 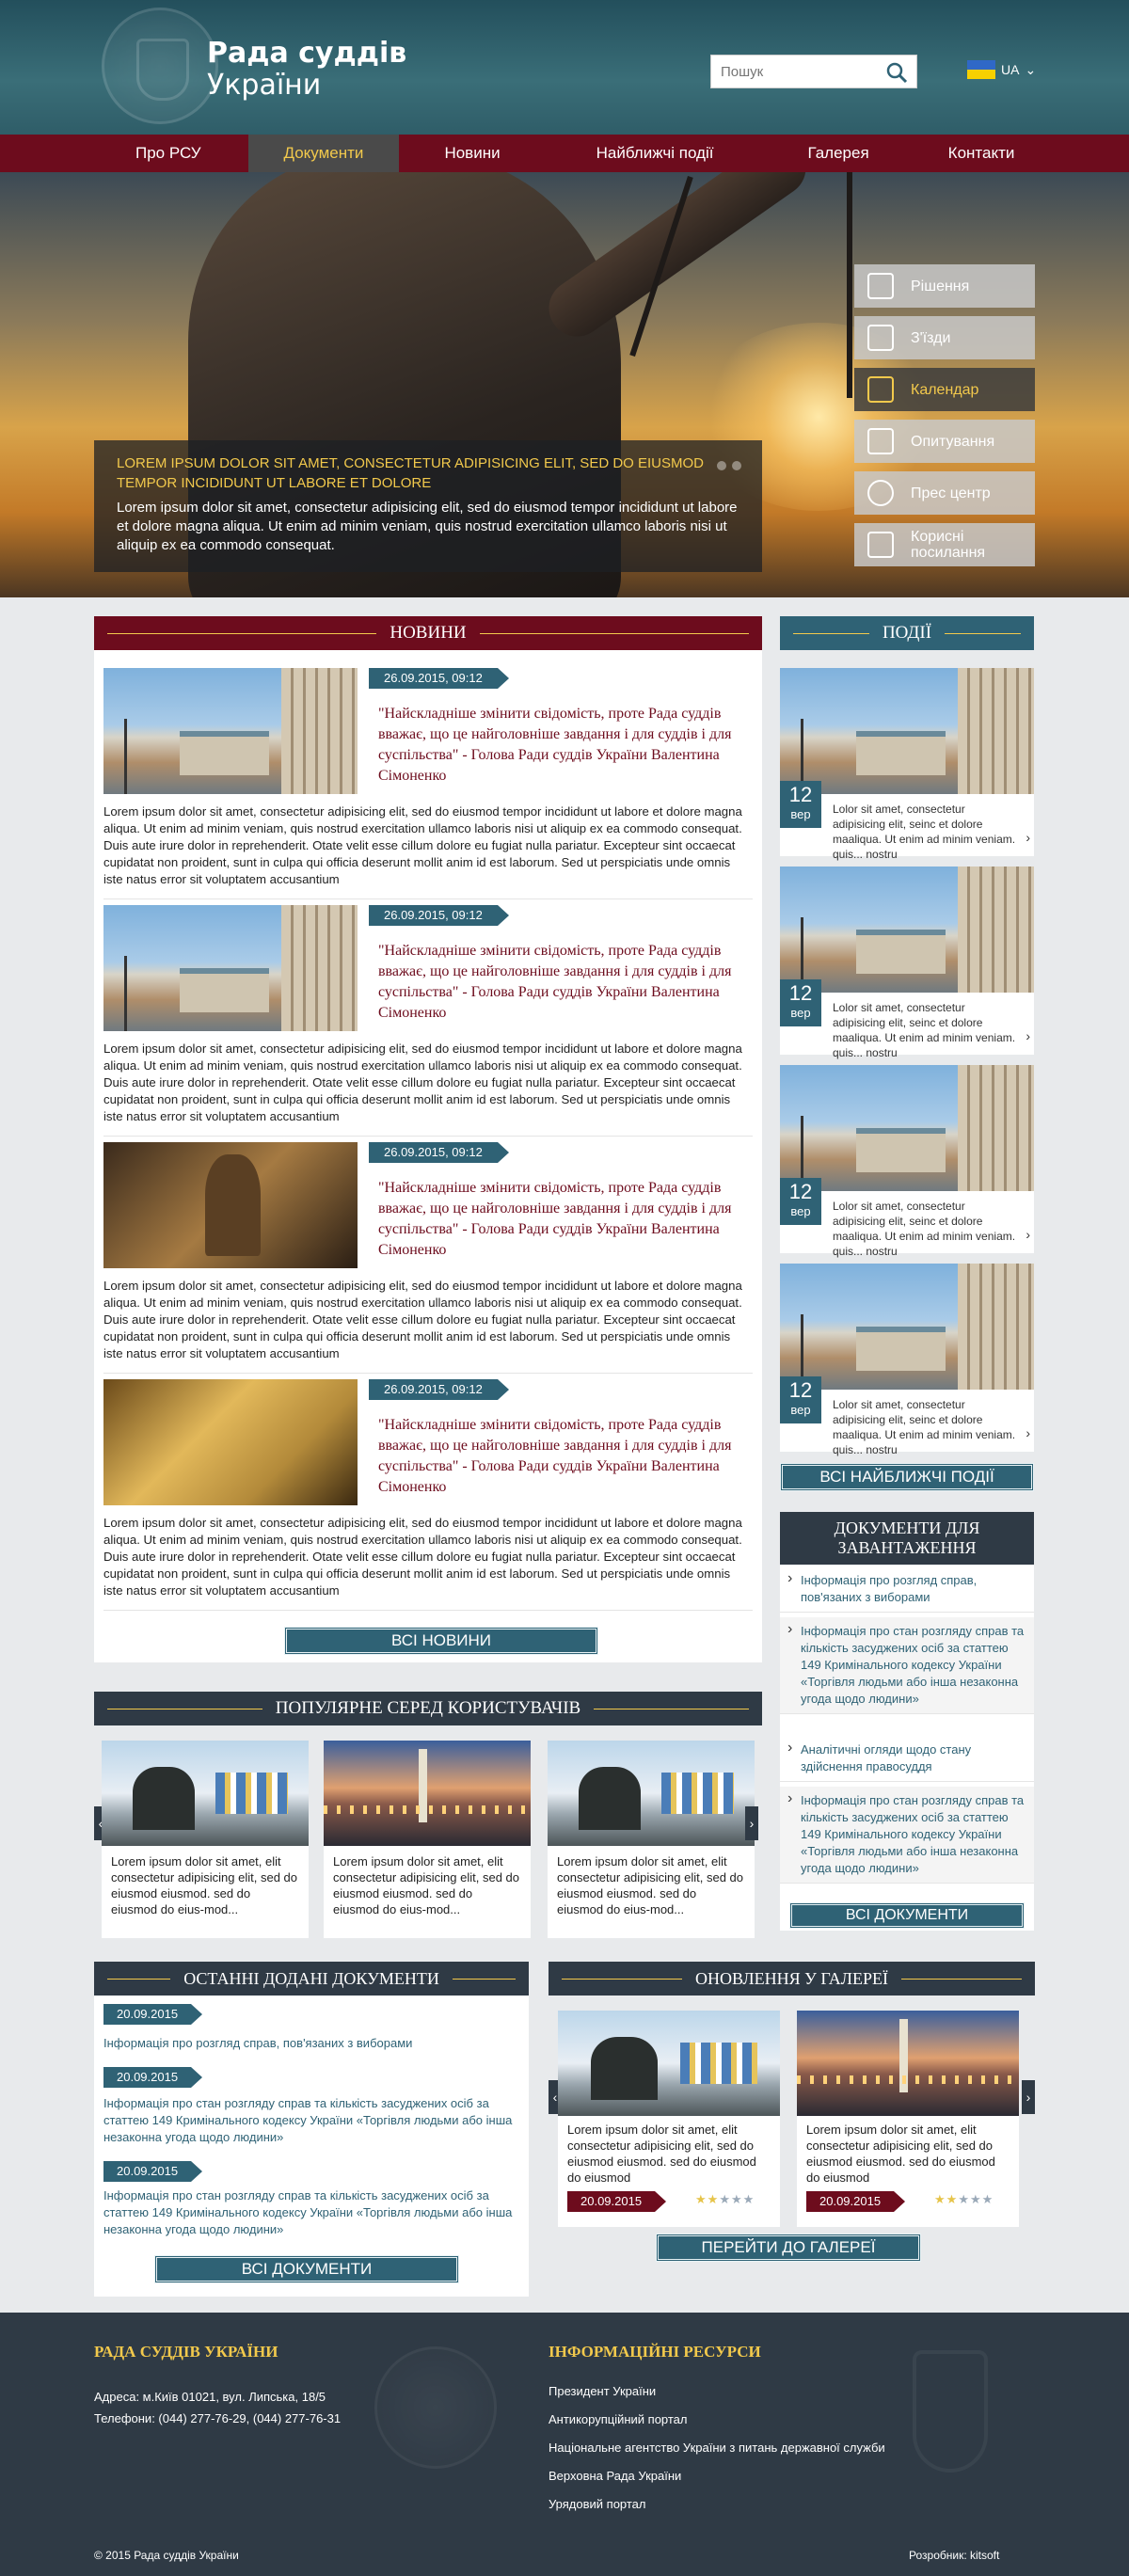 I want to click on calendar-icon, so click(x=880, y=389).